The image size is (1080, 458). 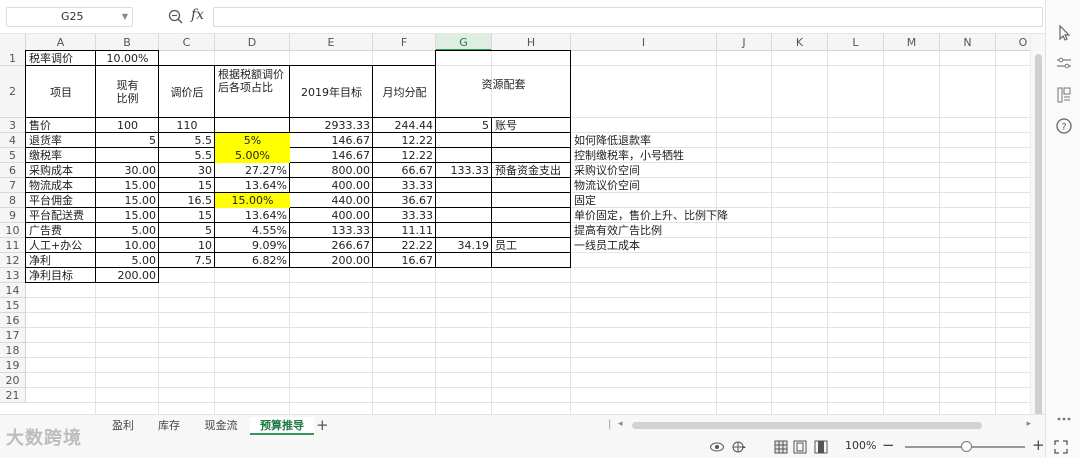 What do you see at coordinates (649, 215) in the screenshot?
I see `cell-i9: 单价固定，售价上升、比例下降` at bounding box center [649, 215].